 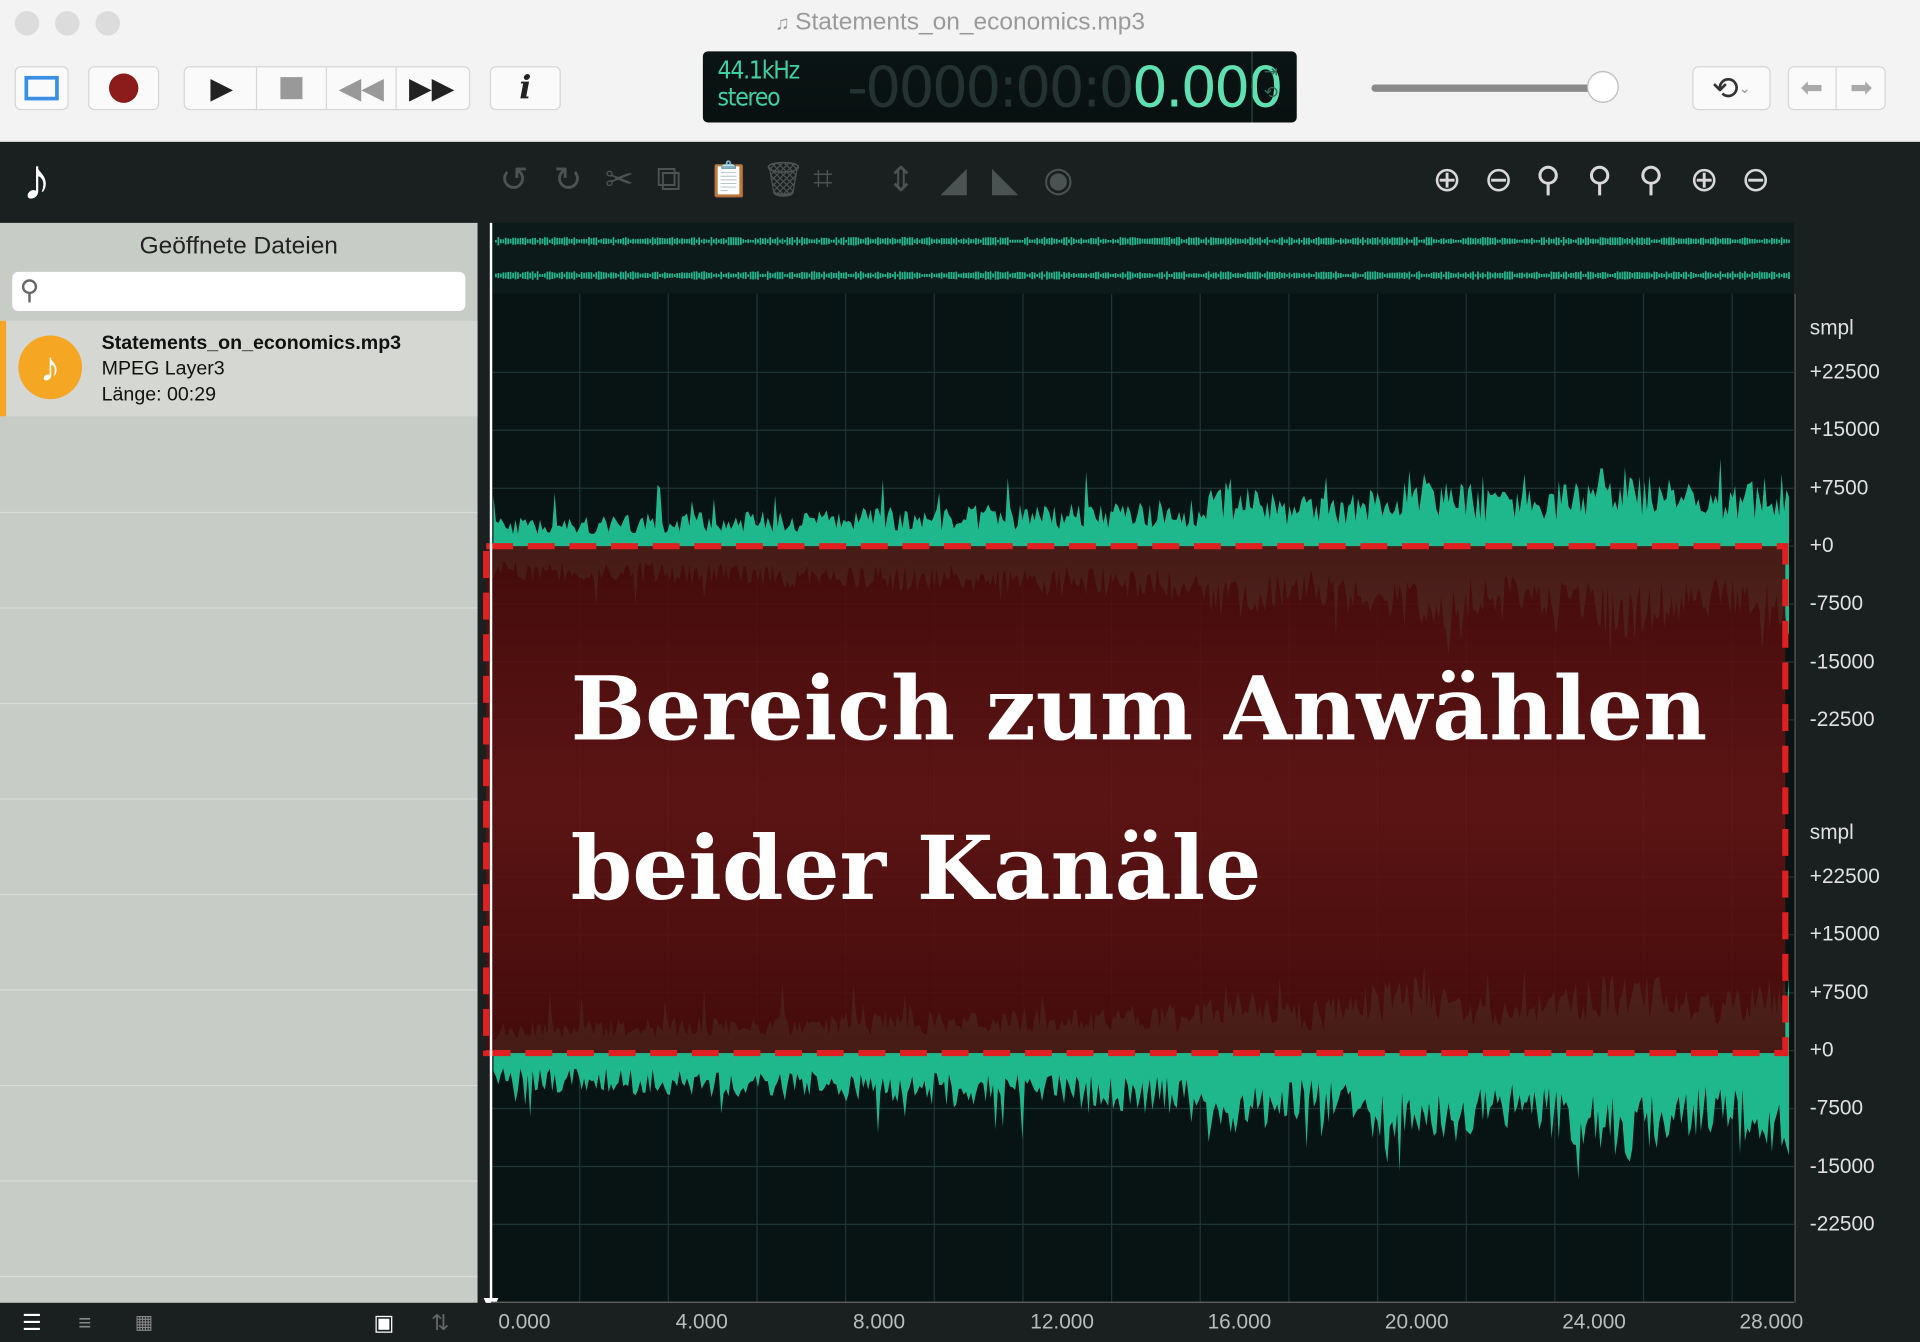 What do you see at coordinates (1498, 179) in the screenshot?
I see `zoom-out-icon: ⊖` at bounding box center [1498, 179].